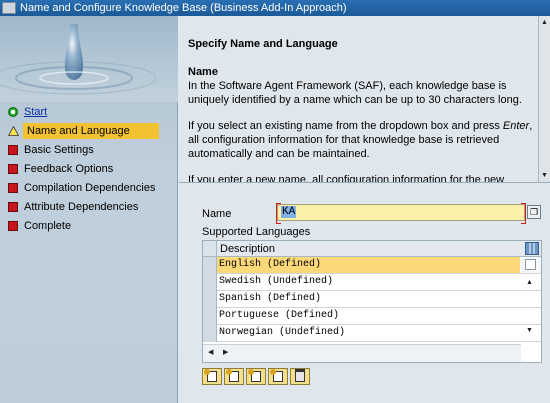 This screenshot has height=403, width=550. Describe the element at coordinates (89, 187) in the screenshot. I see `sidebar-item-compilation-dependencies: Compilation Dependencies` at that location.